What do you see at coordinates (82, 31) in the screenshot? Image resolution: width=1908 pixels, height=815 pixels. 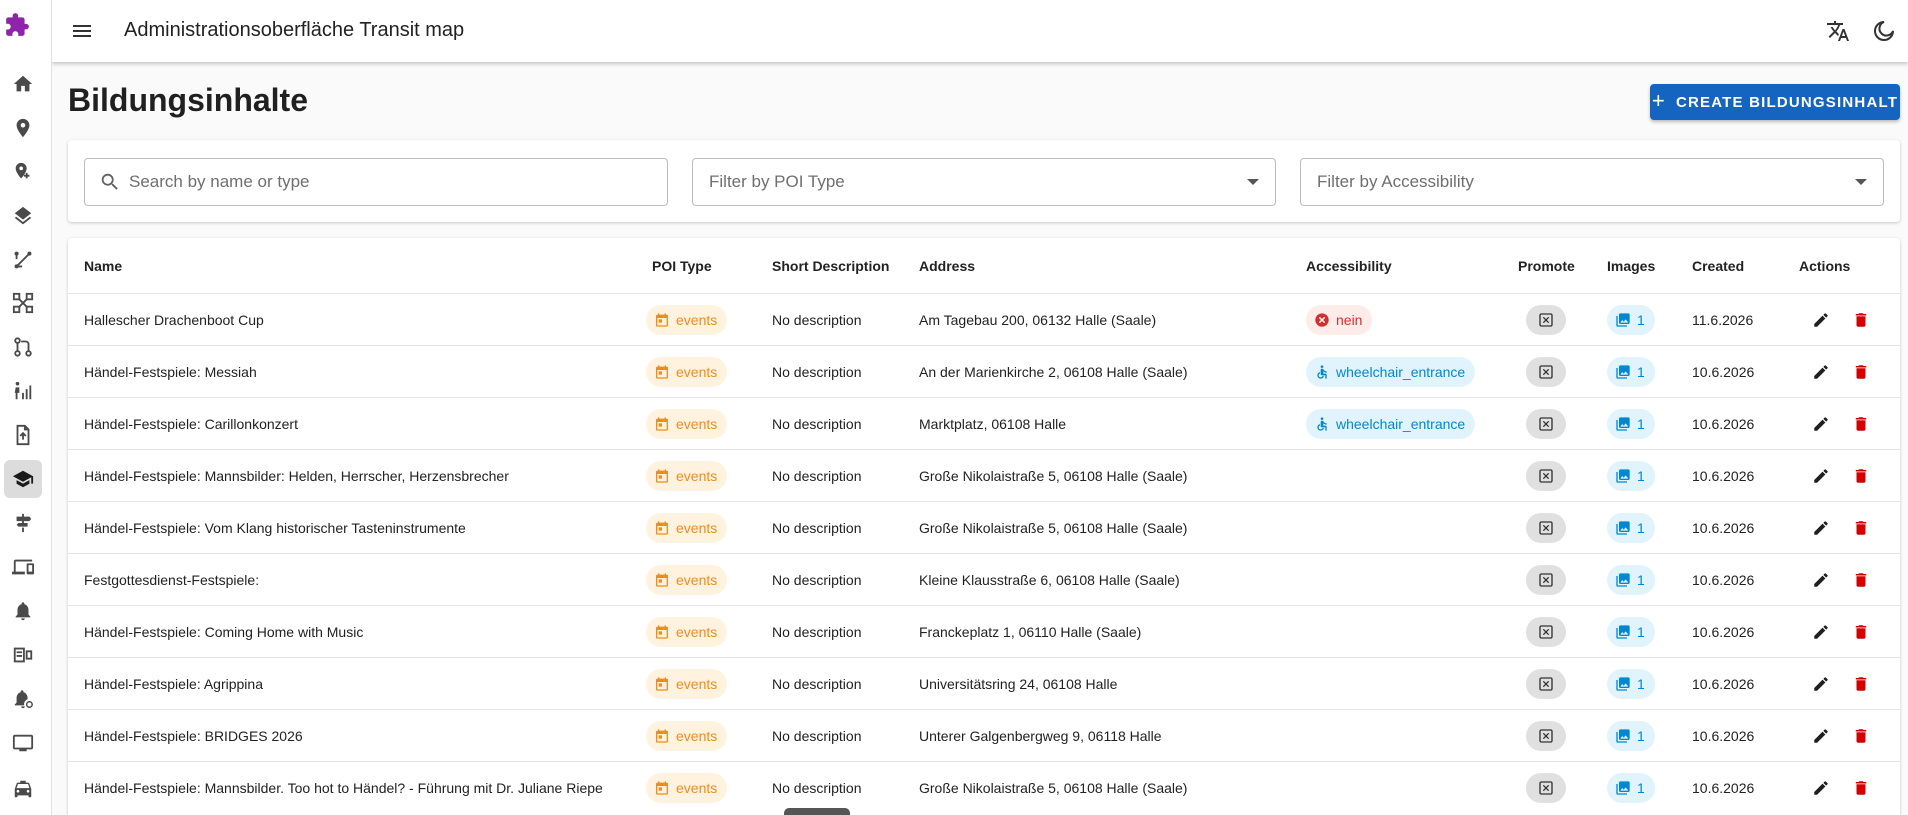 I see `menu-button` at bounding box center [82, 31].